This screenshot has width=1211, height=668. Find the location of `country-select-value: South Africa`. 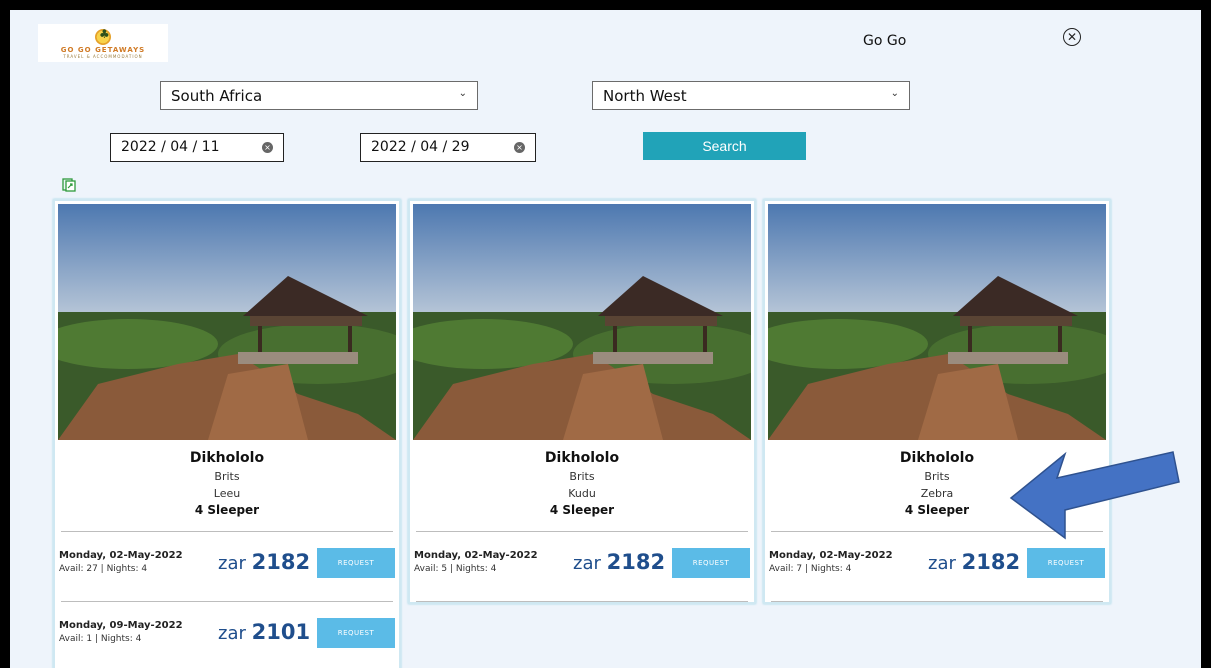

country-select-value: South Africa is located at coordinates (217, 95).